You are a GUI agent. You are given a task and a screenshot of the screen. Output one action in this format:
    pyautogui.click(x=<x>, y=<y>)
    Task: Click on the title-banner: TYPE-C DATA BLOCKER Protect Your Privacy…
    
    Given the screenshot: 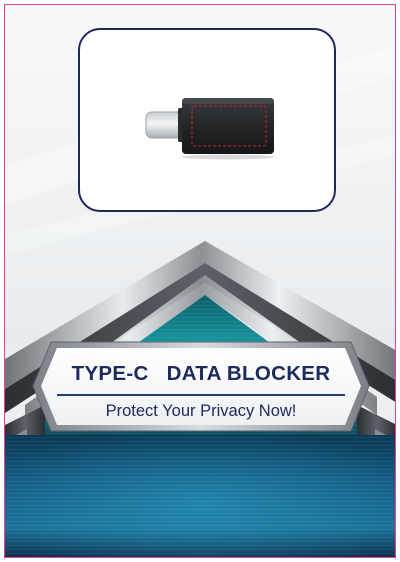 What is the action you would take?
    pyautogui.click(x=201, y=386)
    